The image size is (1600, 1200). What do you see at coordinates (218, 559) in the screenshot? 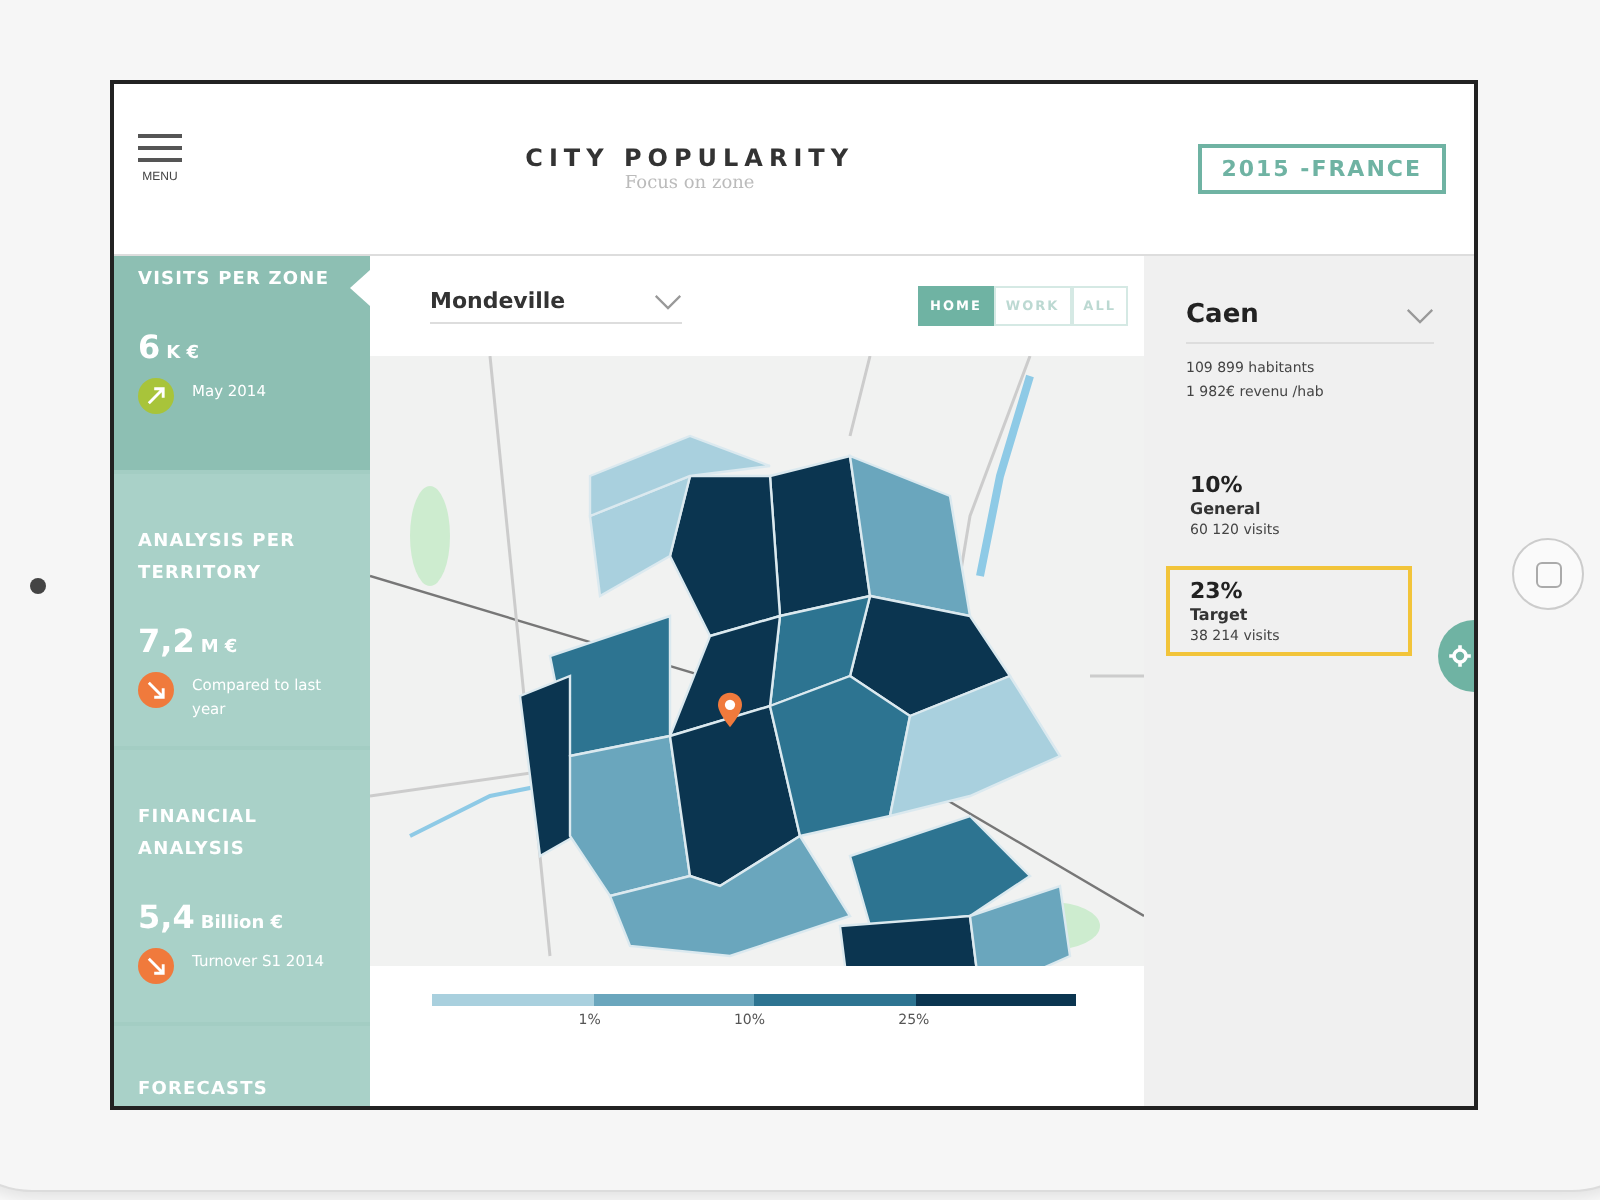
I see `card-title: ANALYSIS PER TERRITORY` at bounding box center [218, 559].